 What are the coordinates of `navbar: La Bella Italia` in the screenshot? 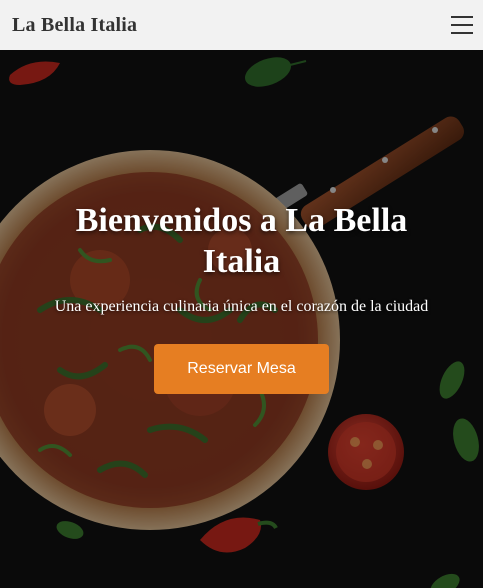 It's located at (241, 25).